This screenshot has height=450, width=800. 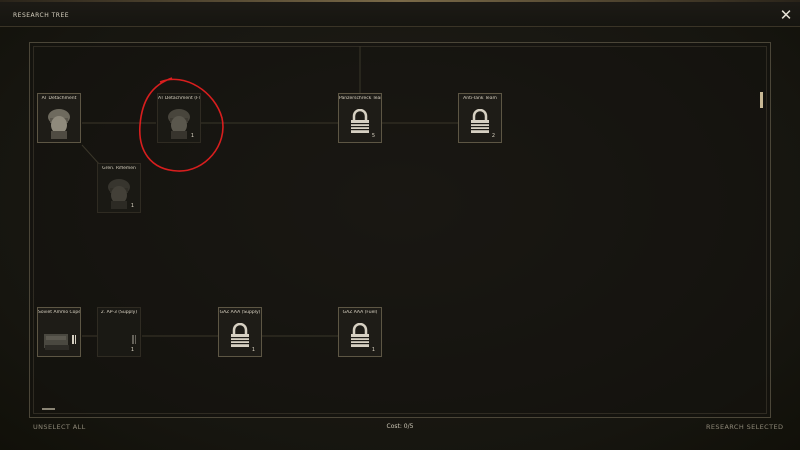 I want to click on node-label: Gren. Riflemen, so click(x=119, y=168).